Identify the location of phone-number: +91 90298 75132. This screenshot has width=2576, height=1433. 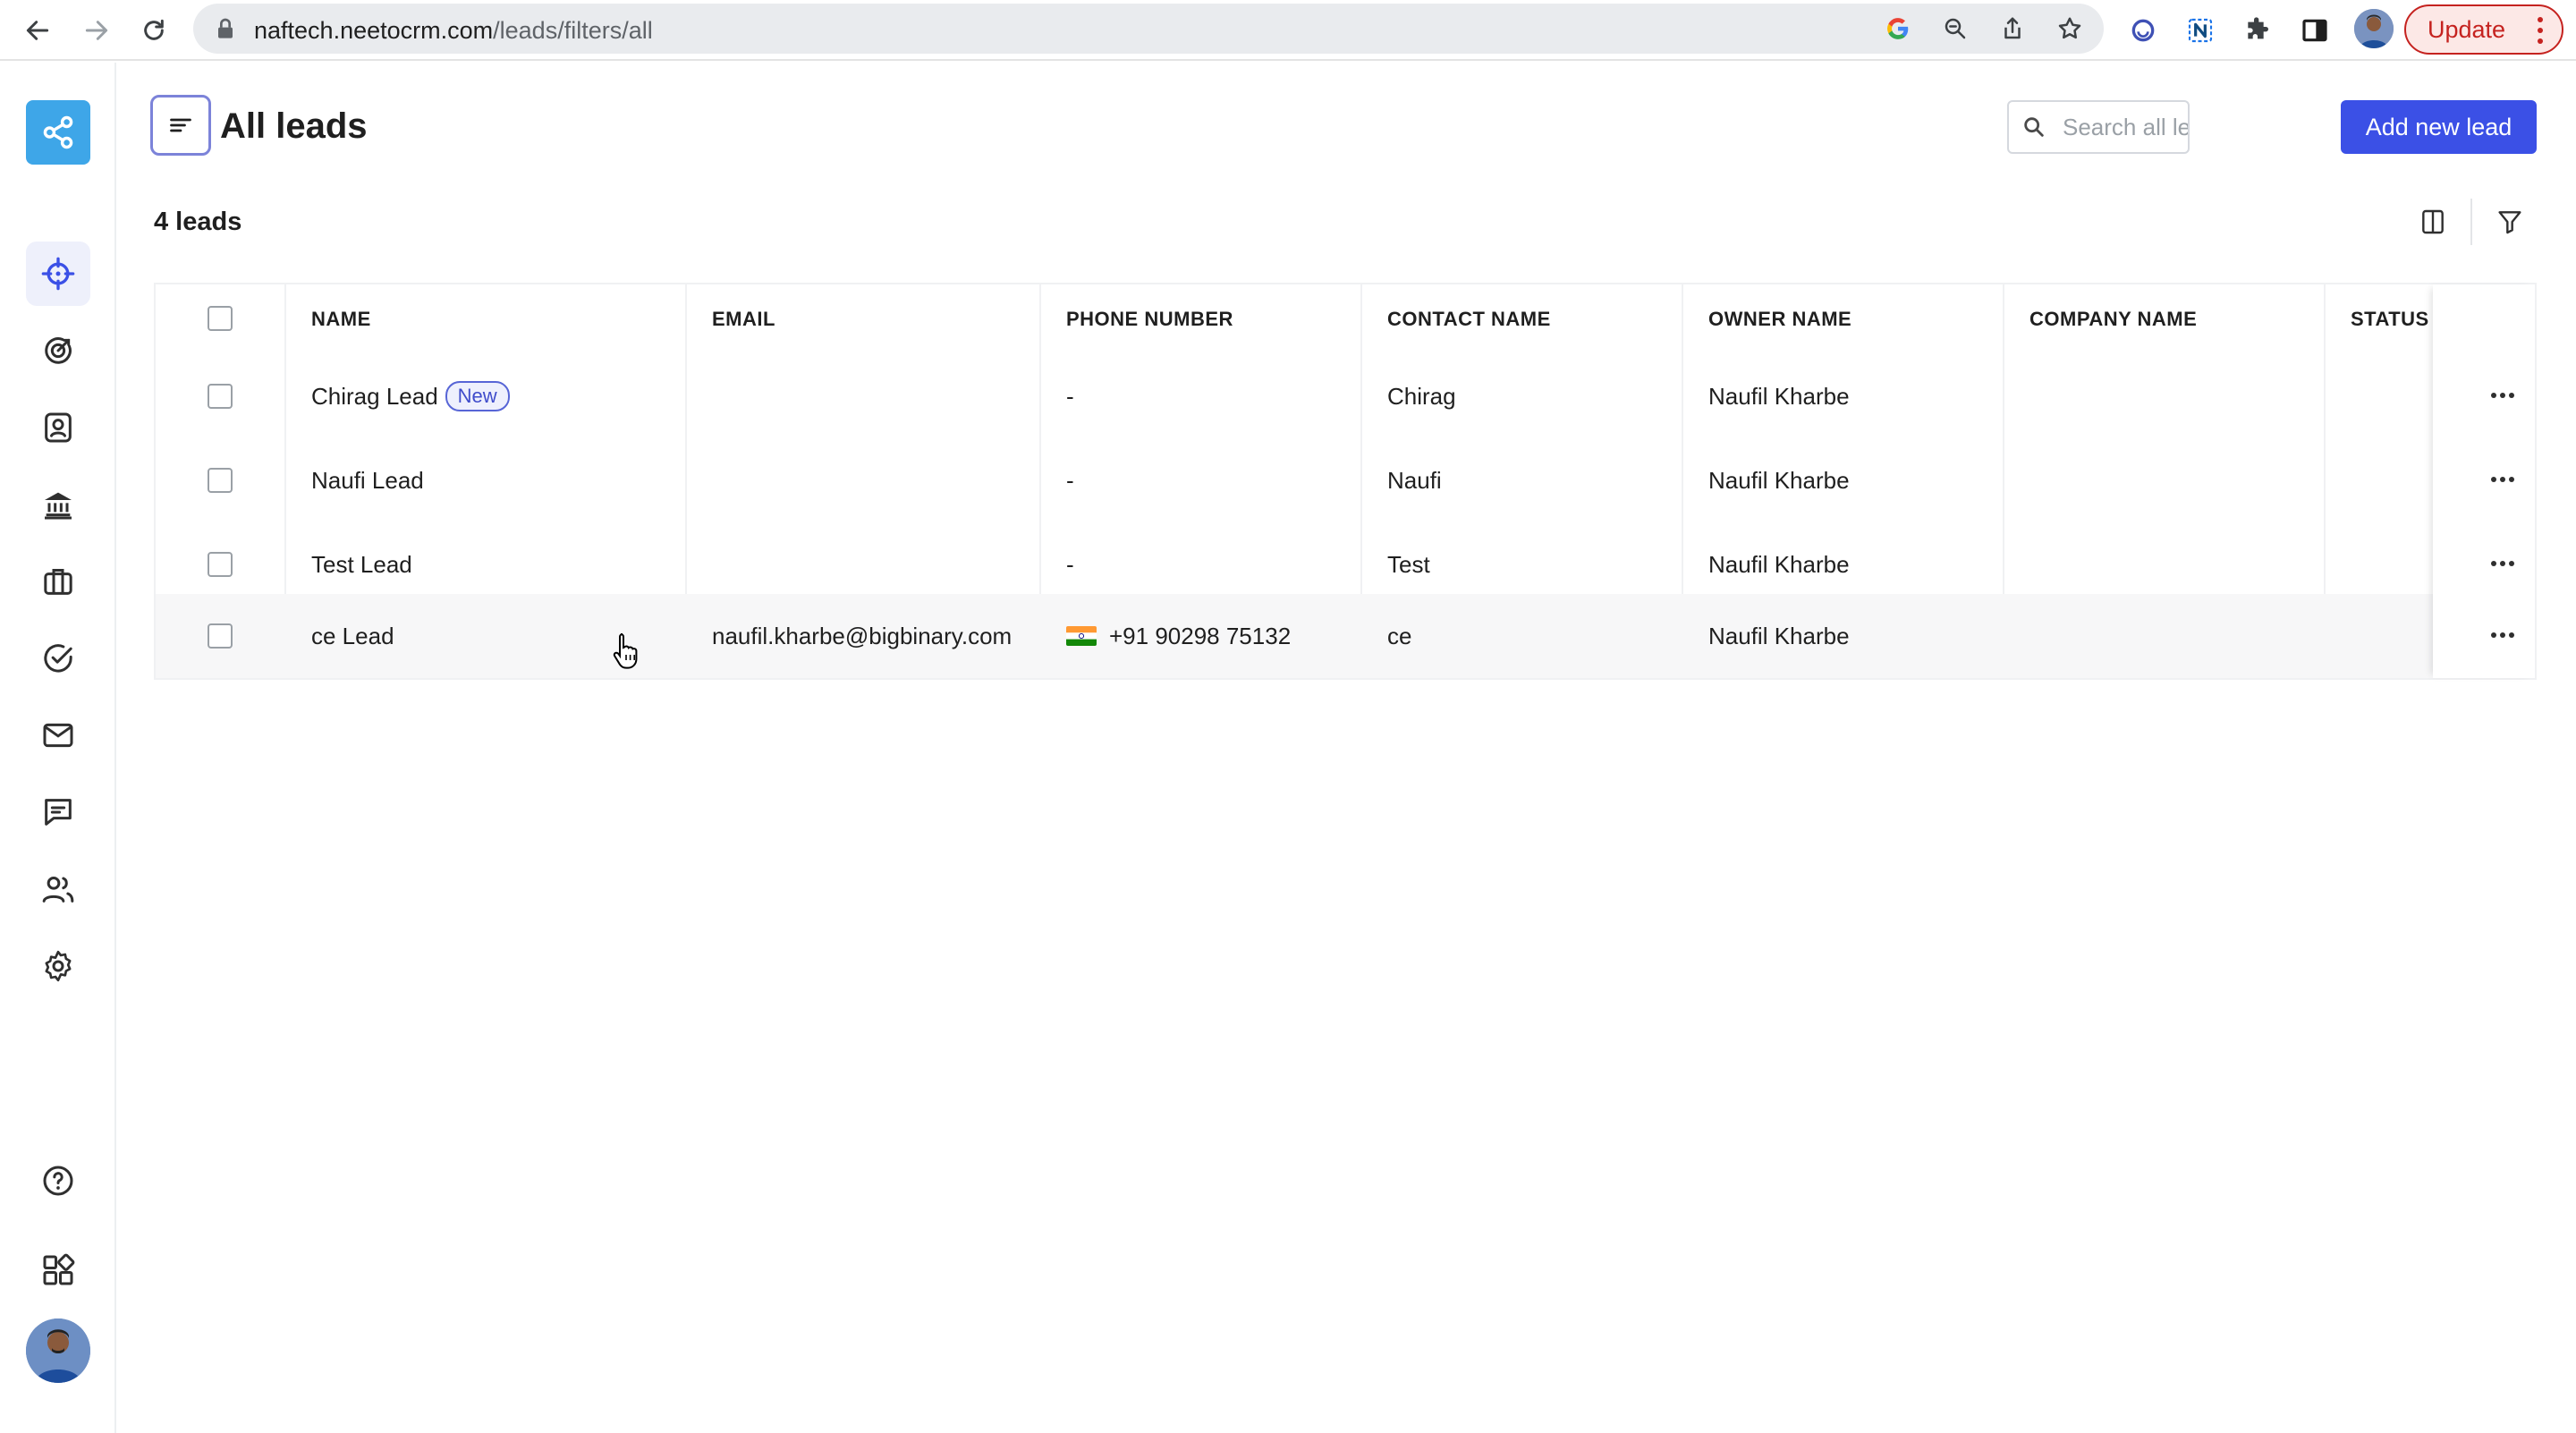
(1200, 635).